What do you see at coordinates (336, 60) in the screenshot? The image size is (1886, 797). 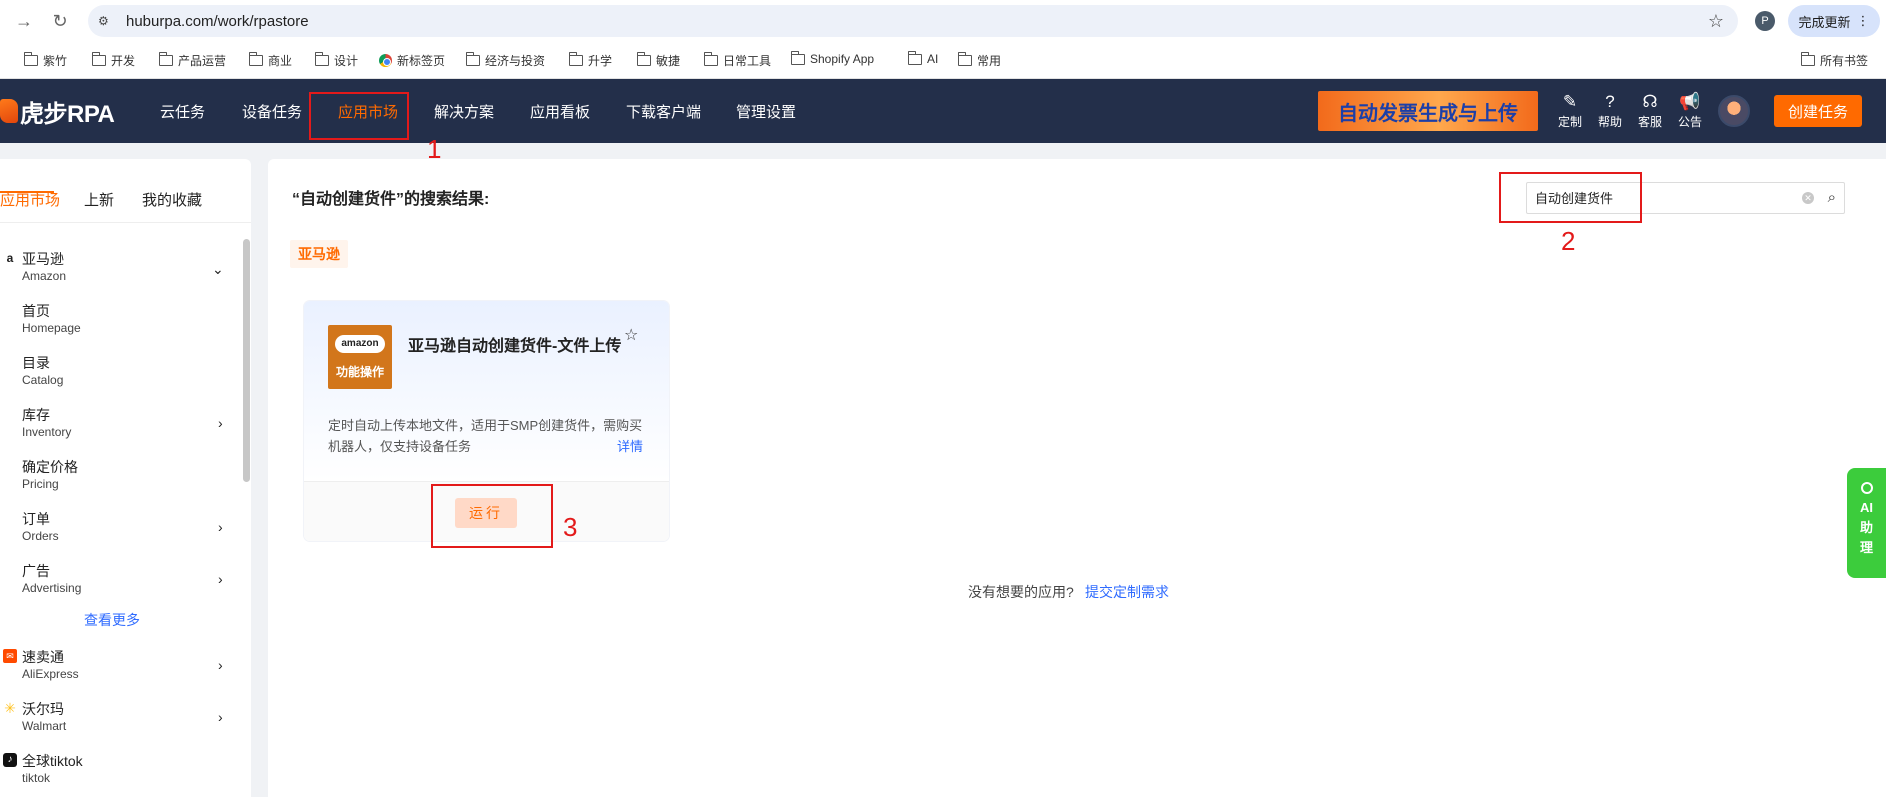 I see `bookmark-sheji: 设计` at bounding box center [336, 60].